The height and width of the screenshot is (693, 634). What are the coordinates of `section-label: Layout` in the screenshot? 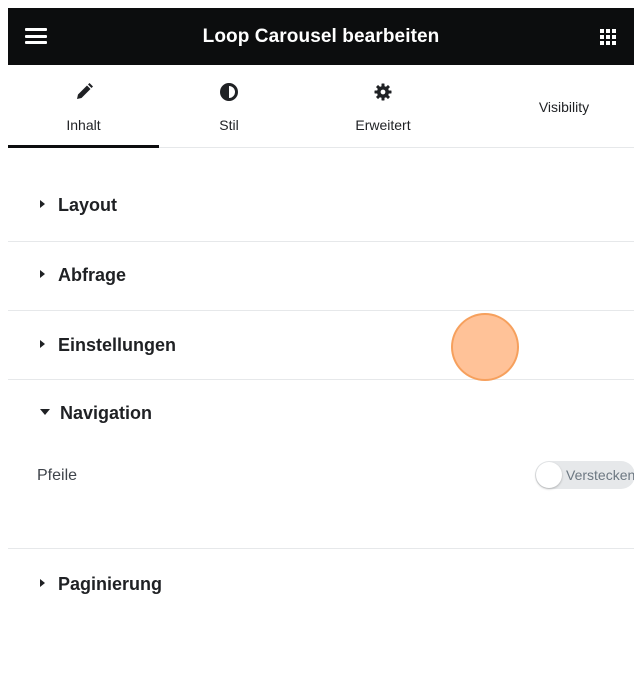 It's located at (88, 205).